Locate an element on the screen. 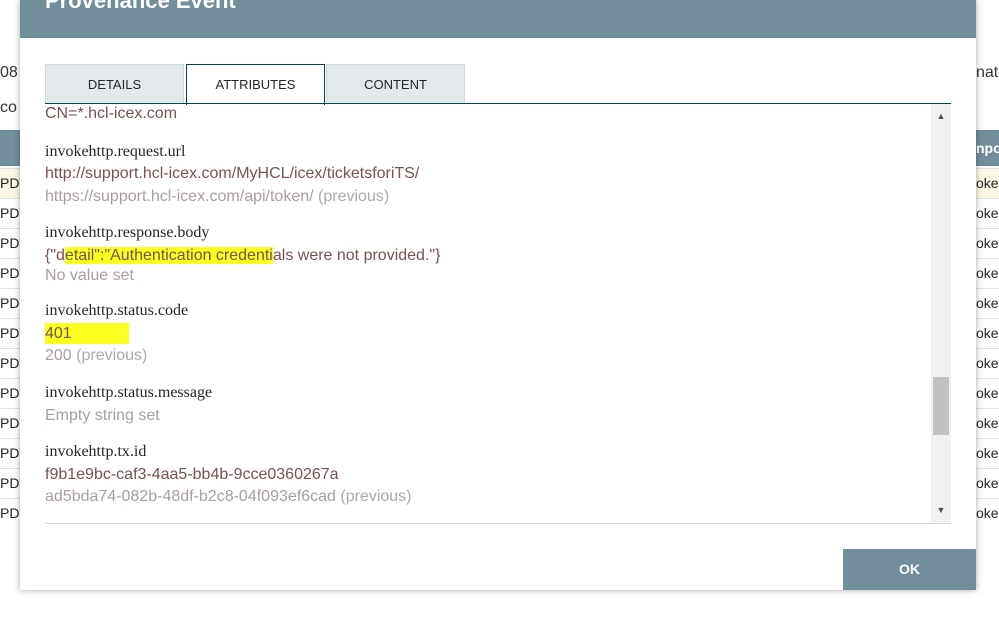 The width and height of the screenshot is (999, 618). attribute-name: invokehttp.response.body is located at coordinates (127, 232).